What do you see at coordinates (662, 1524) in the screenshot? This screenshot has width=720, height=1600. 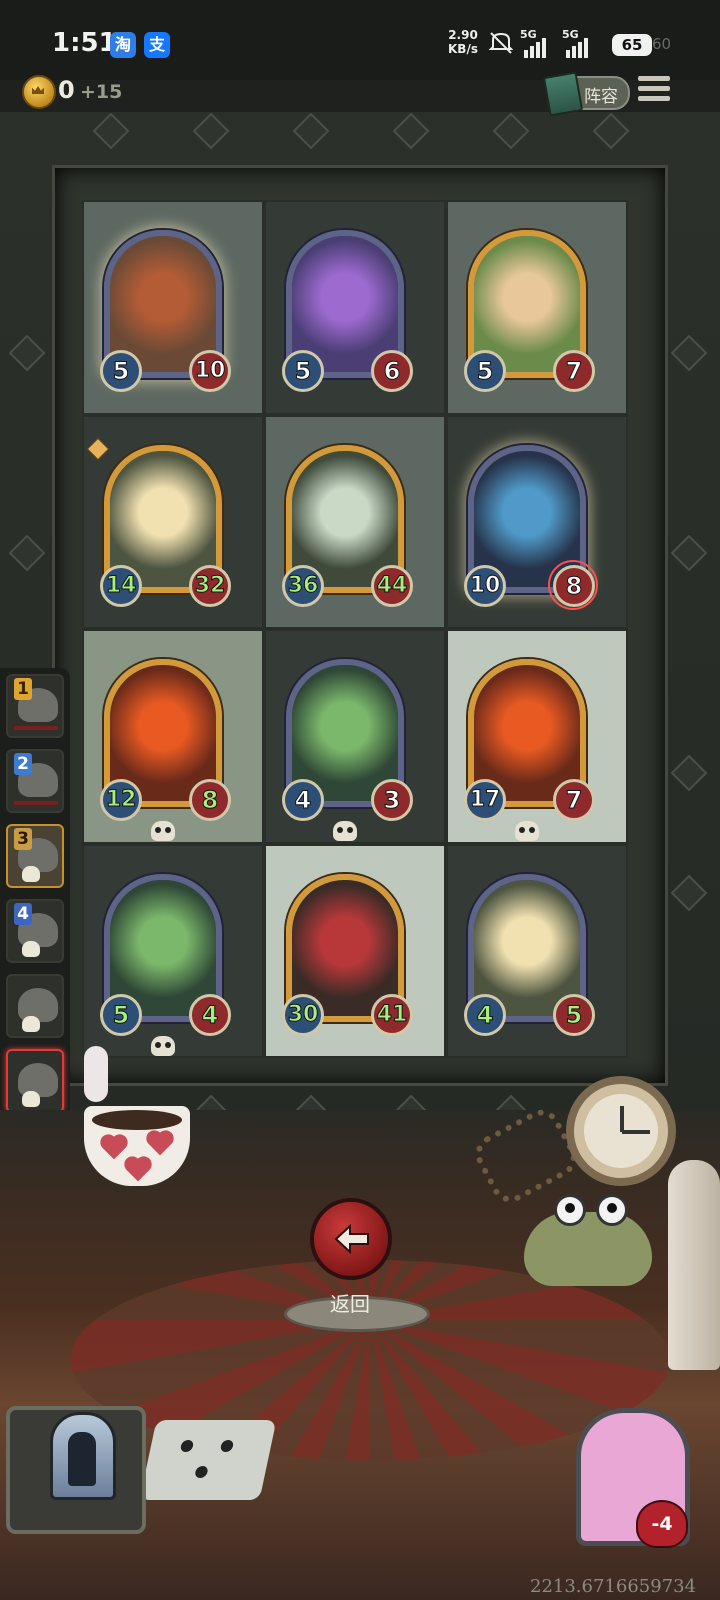 I see `opponent-health-badge: -4` at bounding box center [662, 1524].